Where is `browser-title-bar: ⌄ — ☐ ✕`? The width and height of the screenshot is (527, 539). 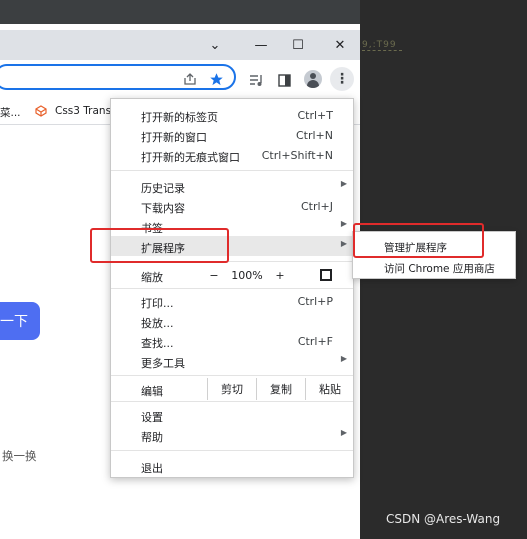
browser-title-bar: ⌄ — ☐ ✕ is located at coordinates (180, 45).